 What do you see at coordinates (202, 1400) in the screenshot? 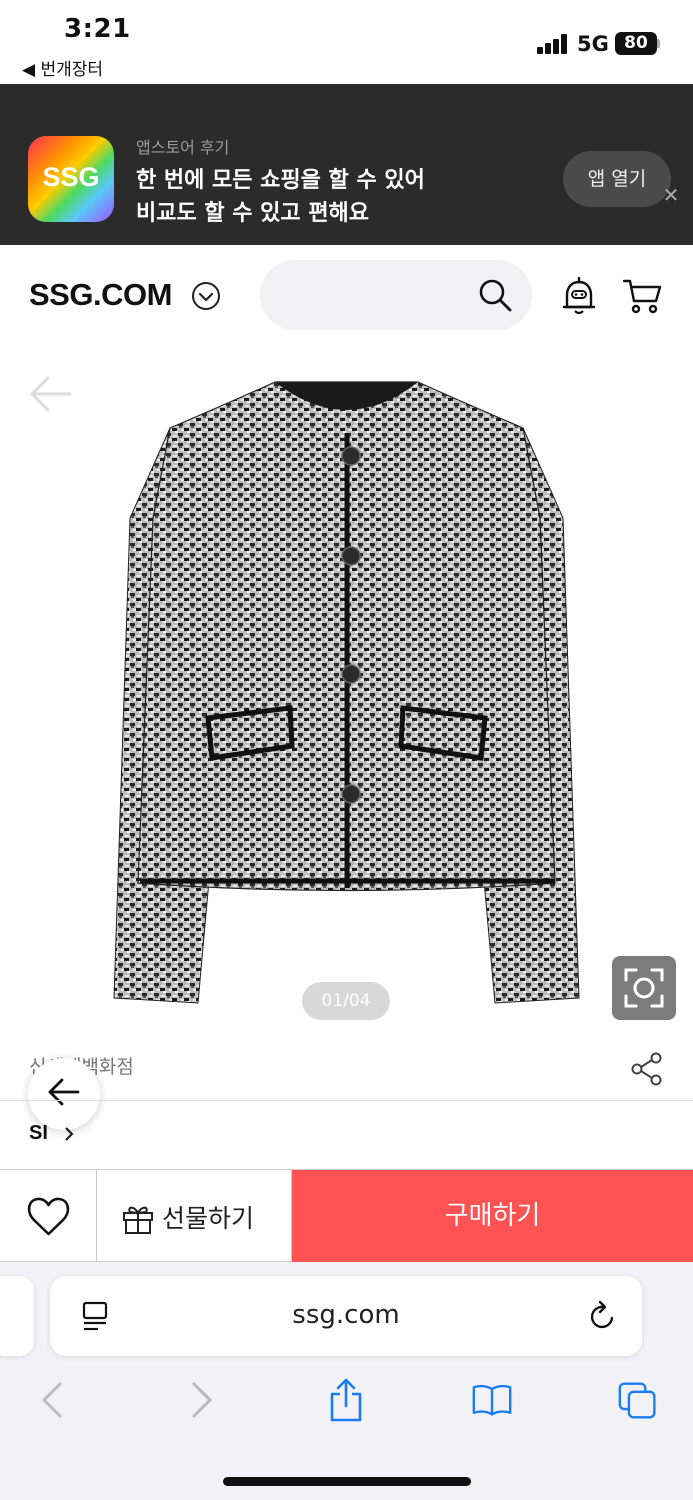
I see `browser-forward-icon` at bounding box center [202, 1400].